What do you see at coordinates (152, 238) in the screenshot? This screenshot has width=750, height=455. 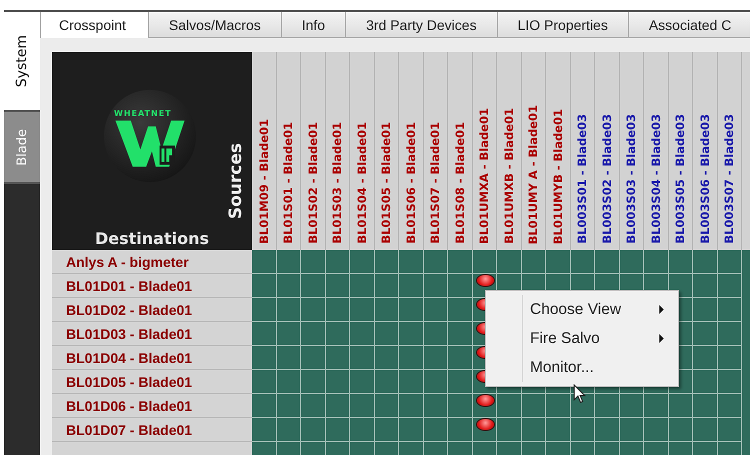 I see `destinations-title: Destinations` at bounding box center [152, 238].